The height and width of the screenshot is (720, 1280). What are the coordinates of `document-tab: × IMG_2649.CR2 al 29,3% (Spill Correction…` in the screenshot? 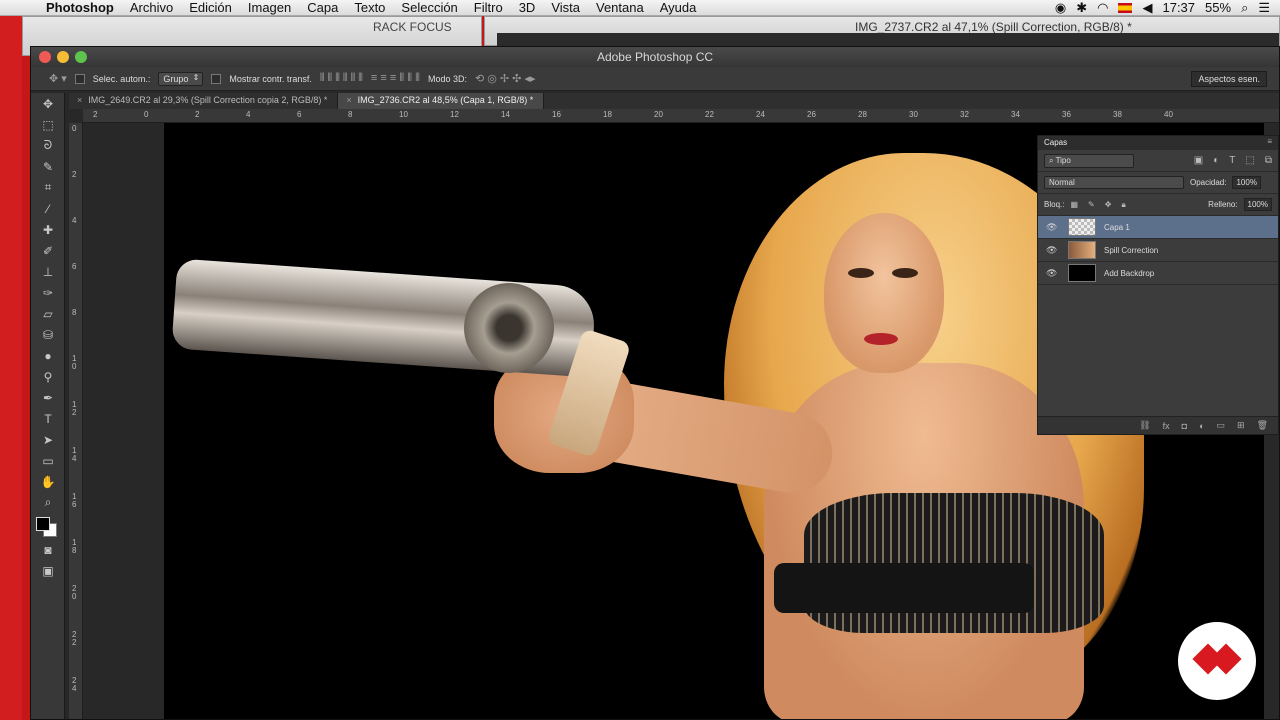 It's located at (204, 101).